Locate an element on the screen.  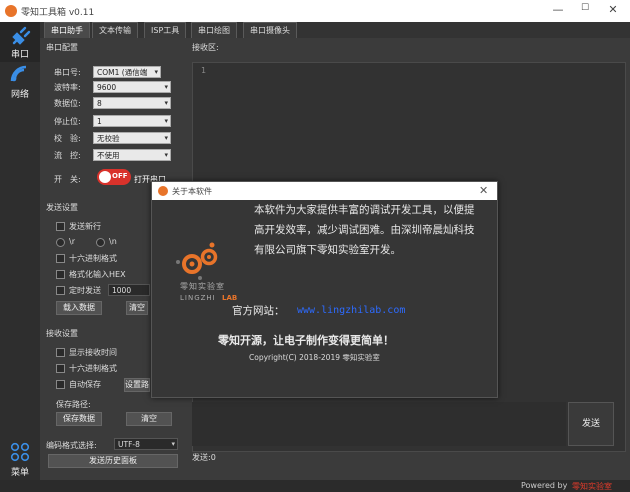
send-hex-checkbox is located at coordinates (60, 258).